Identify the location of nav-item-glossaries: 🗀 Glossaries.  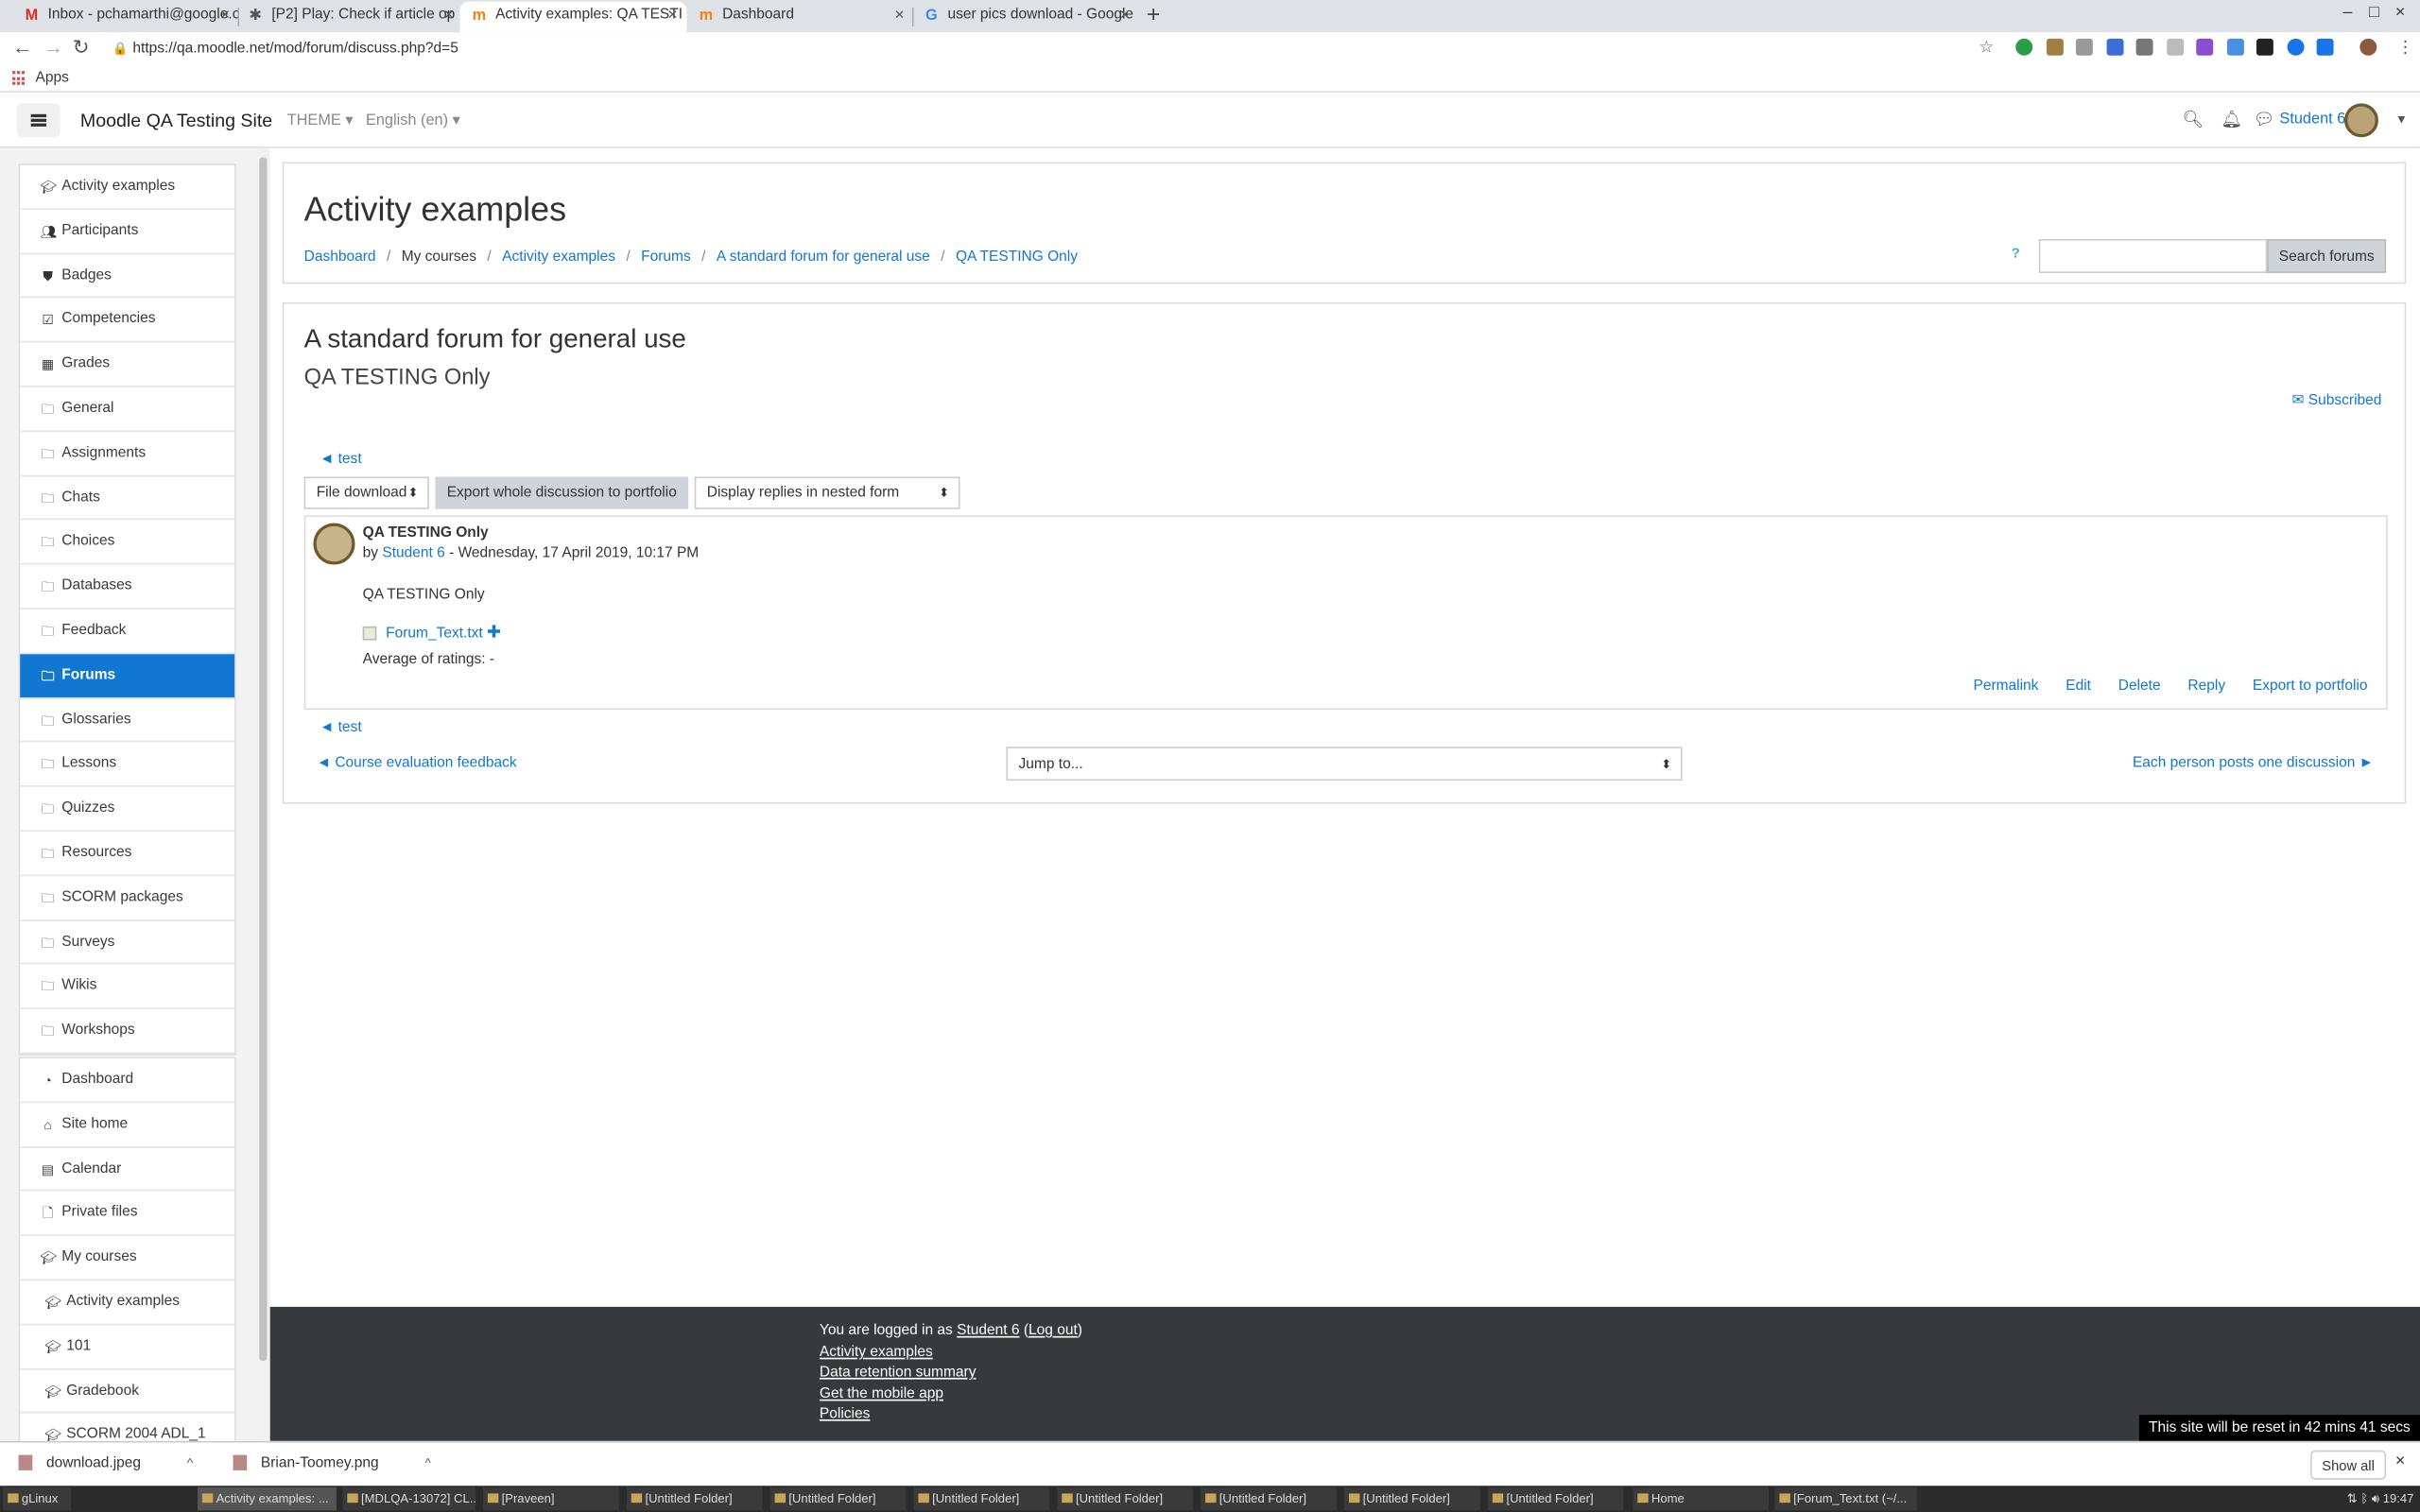
(127, 720).